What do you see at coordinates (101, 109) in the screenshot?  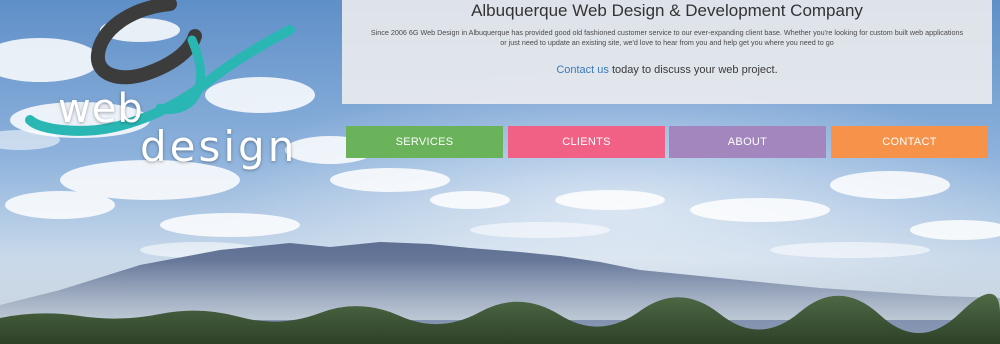 I see `logo-word-web: web` at bounding box center [101, 109].